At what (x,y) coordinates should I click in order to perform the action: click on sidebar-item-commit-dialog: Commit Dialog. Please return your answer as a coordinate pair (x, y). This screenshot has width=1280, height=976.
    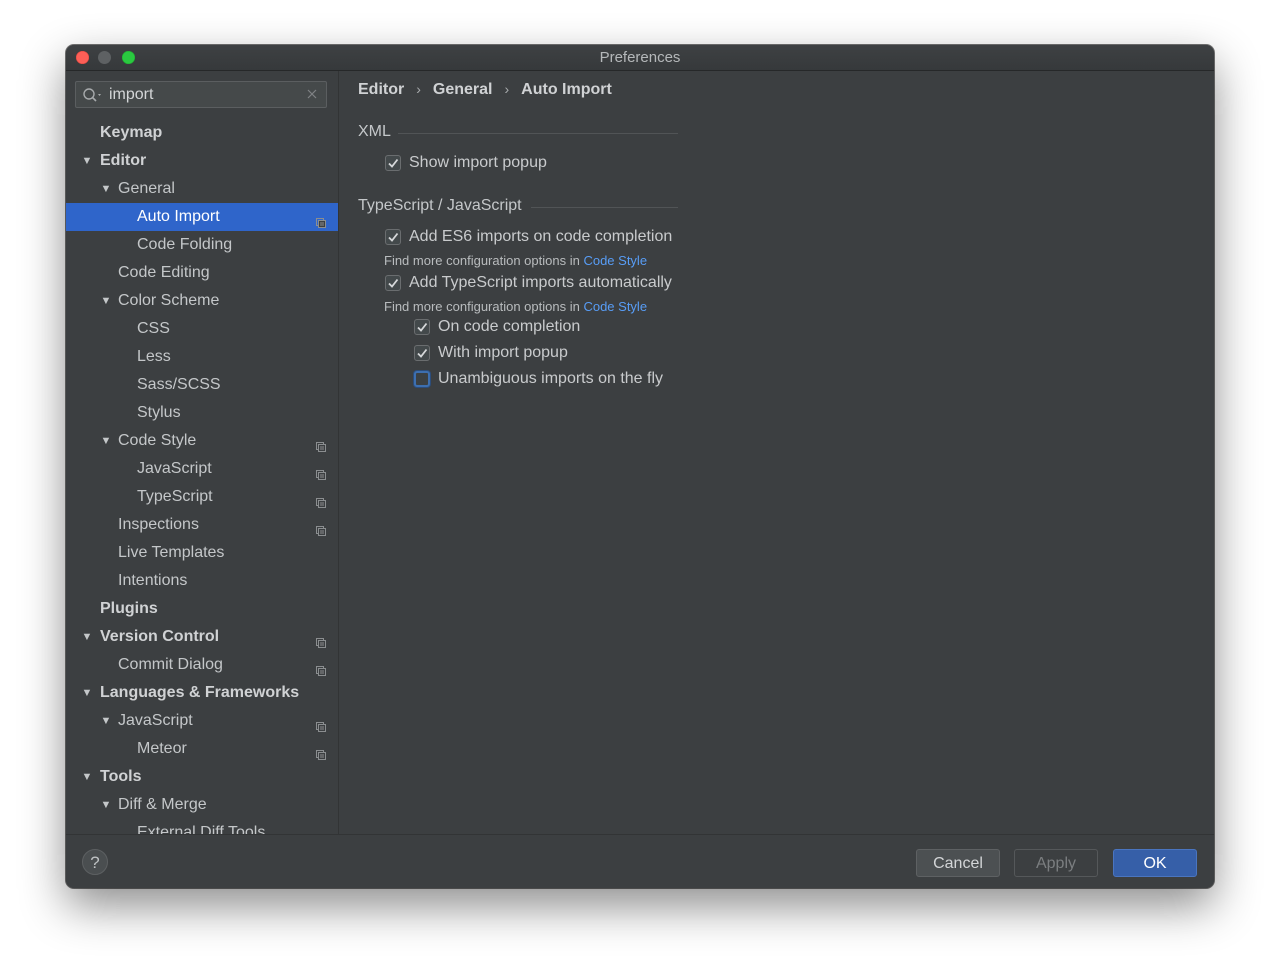
    Looking at the image, I should click on (202, 665).